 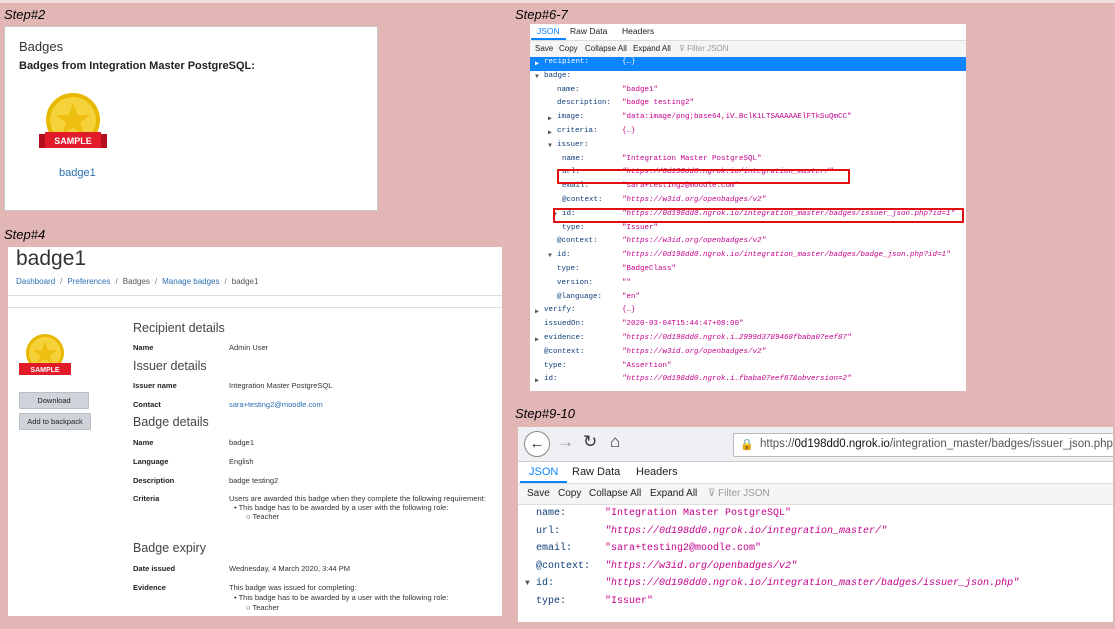 What do you see at coordinates (748, 64) in the screenshot?
I see `json-row: ▶ recipient: {…}` at bounding box center [748, 64].